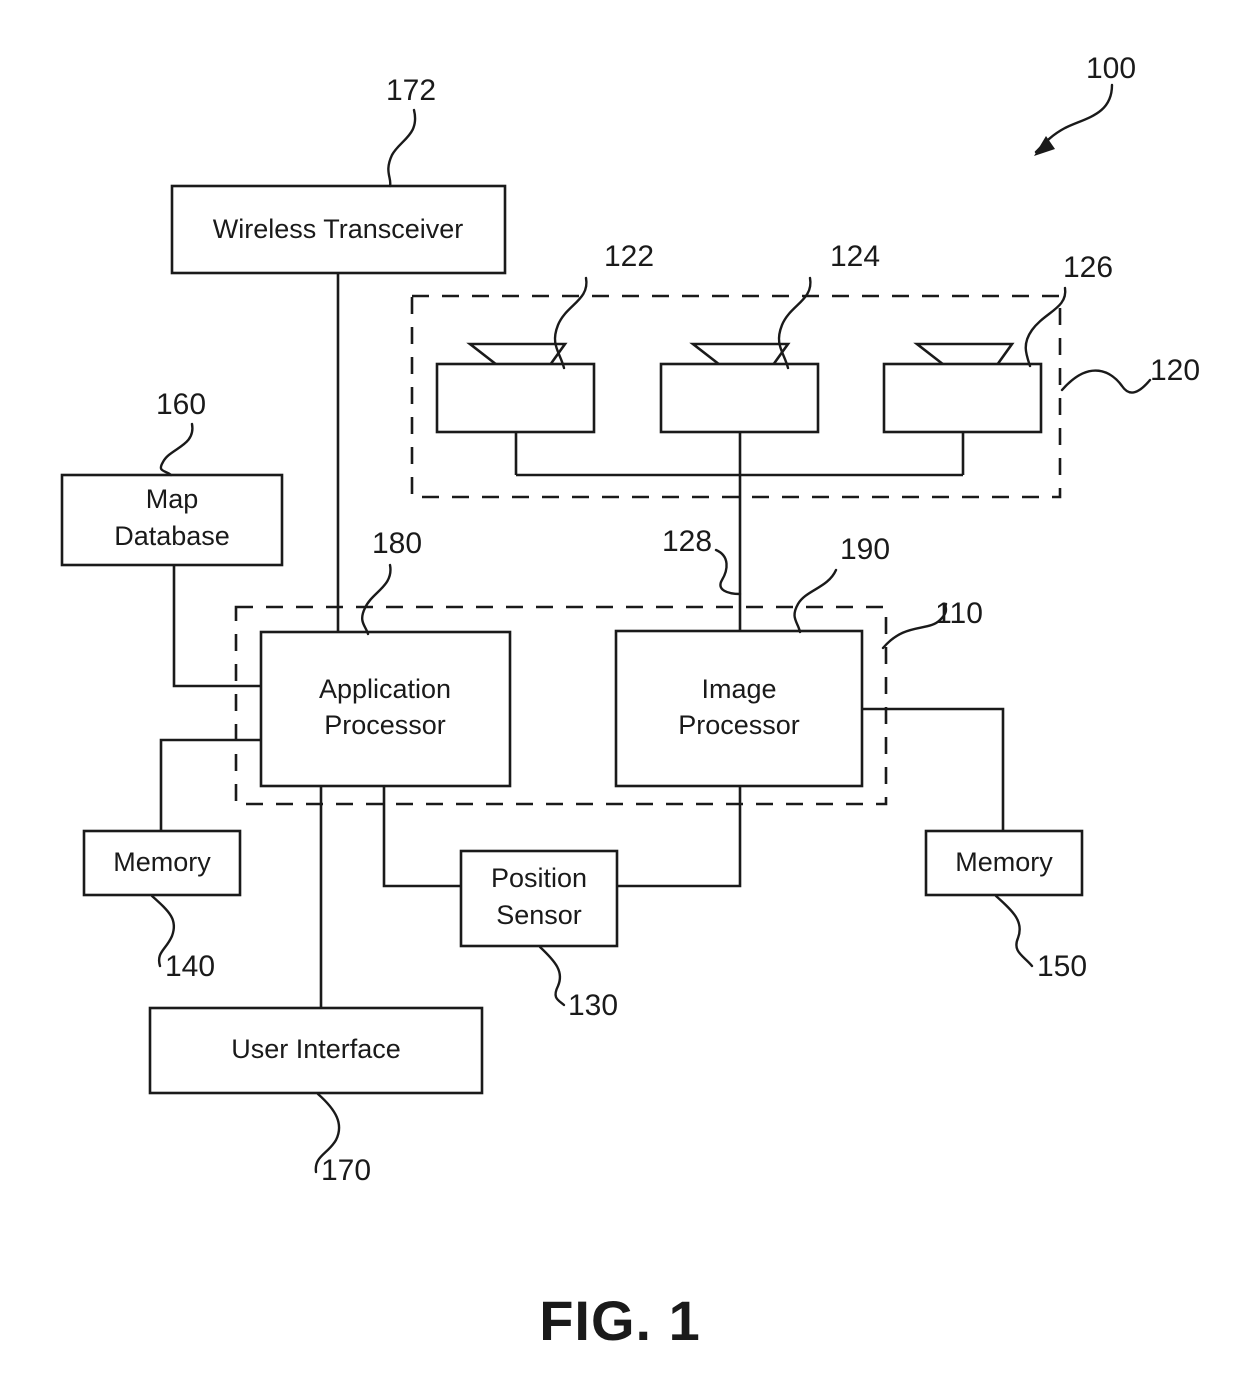 Image resolution: width=1240 pixels, height=1395 pixels. I want to click on ref-180: 180, so click(397, 543).